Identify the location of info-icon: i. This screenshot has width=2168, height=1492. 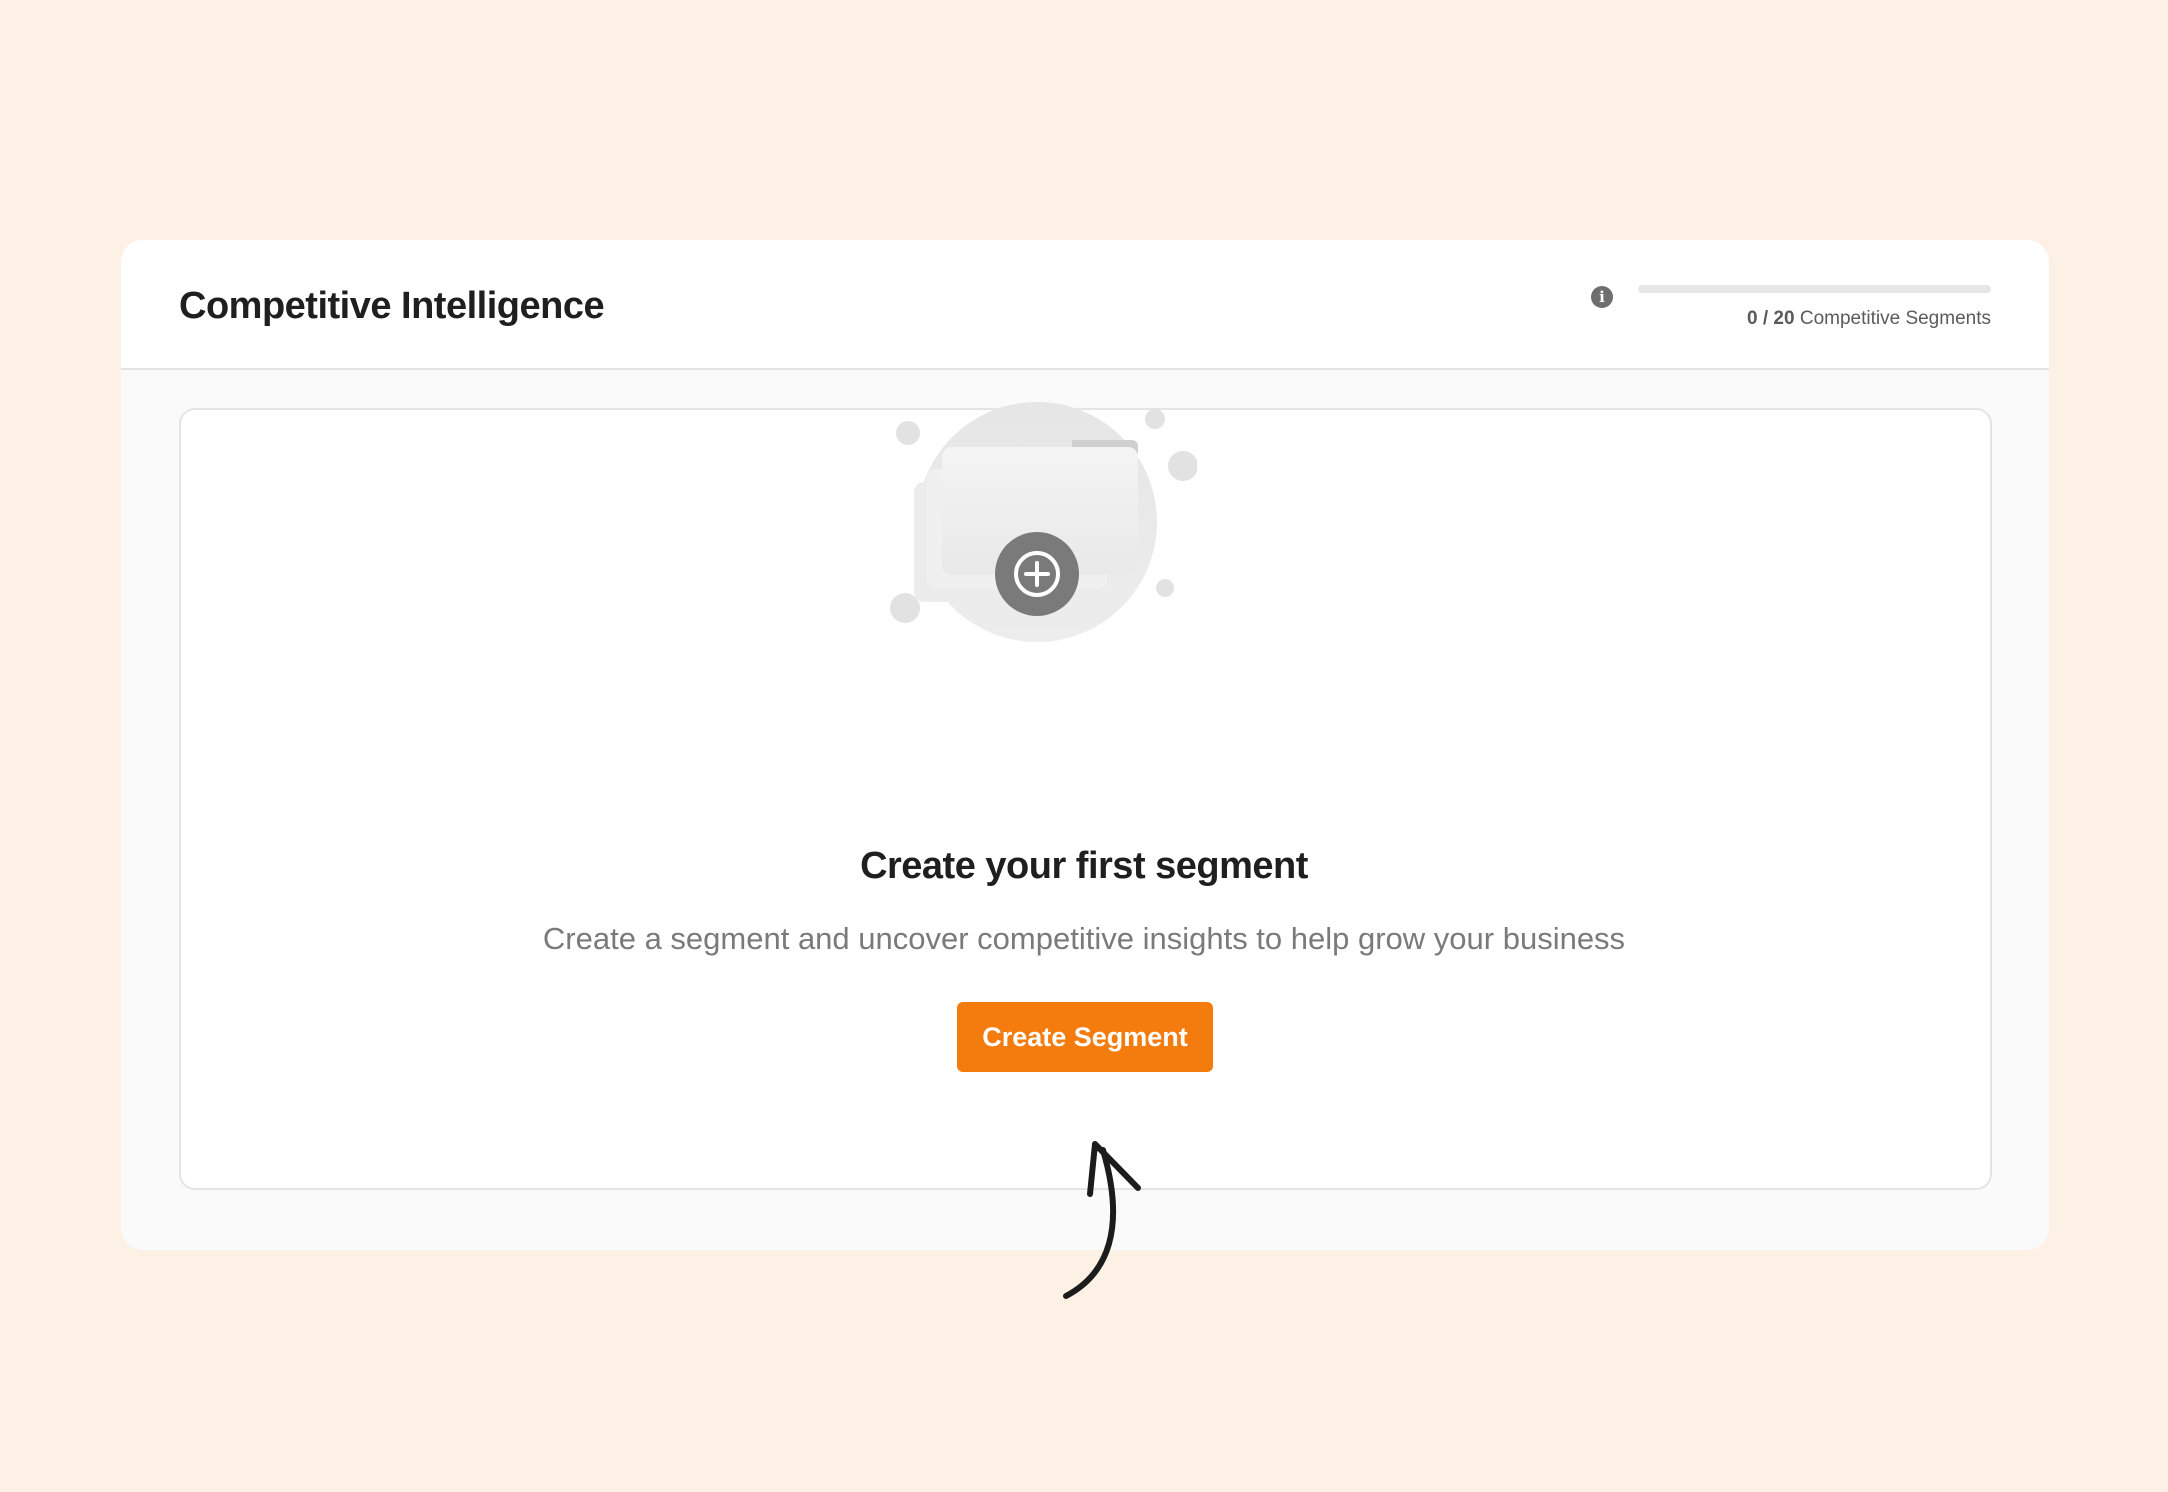
(1602, 297).